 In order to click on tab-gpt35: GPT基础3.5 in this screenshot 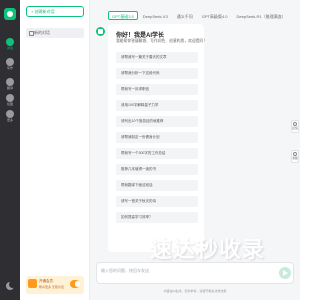, I will do `click(123, 15)`.